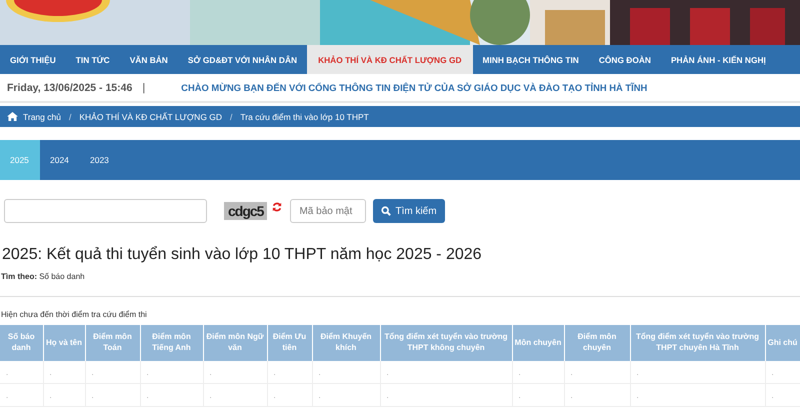  Describe the element at coordinates (60, 160) in the screenshot. I see `year-tab: 2024` at that location.